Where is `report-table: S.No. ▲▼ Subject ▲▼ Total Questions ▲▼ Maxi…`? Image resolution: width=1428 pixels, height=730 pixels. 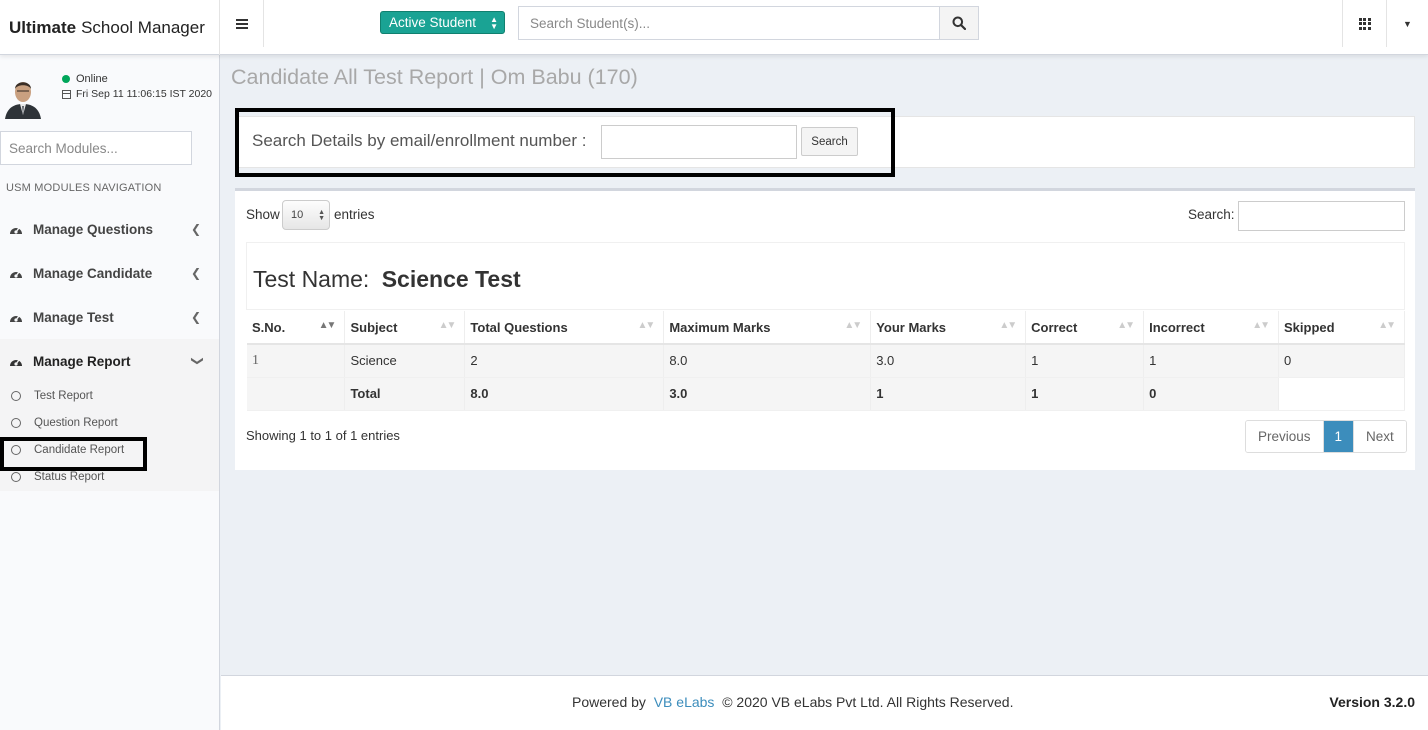
report-table: S.No. ▲▼ Subject ▲▼ Total Questions ▲▼ Maxi… is located at coordinates (826, 361).